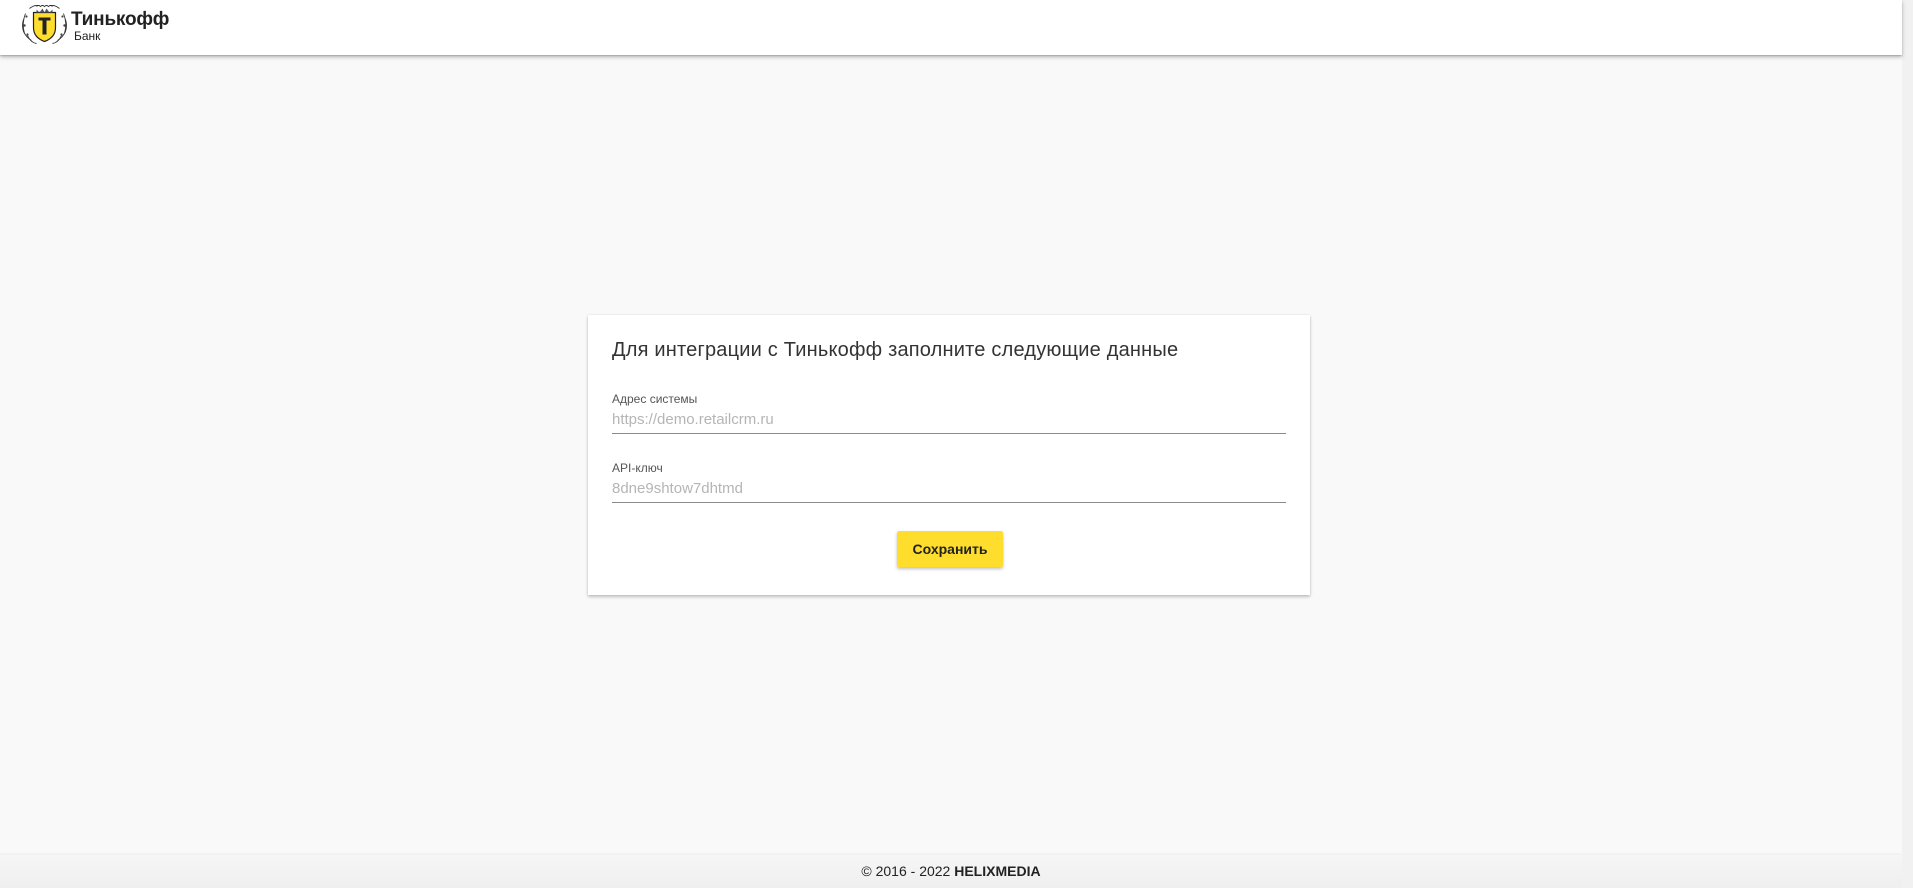  Describe the element at coordinates (951, 27) in the screenshot. I see `top-bar: Тинькофф Банк` at that location.